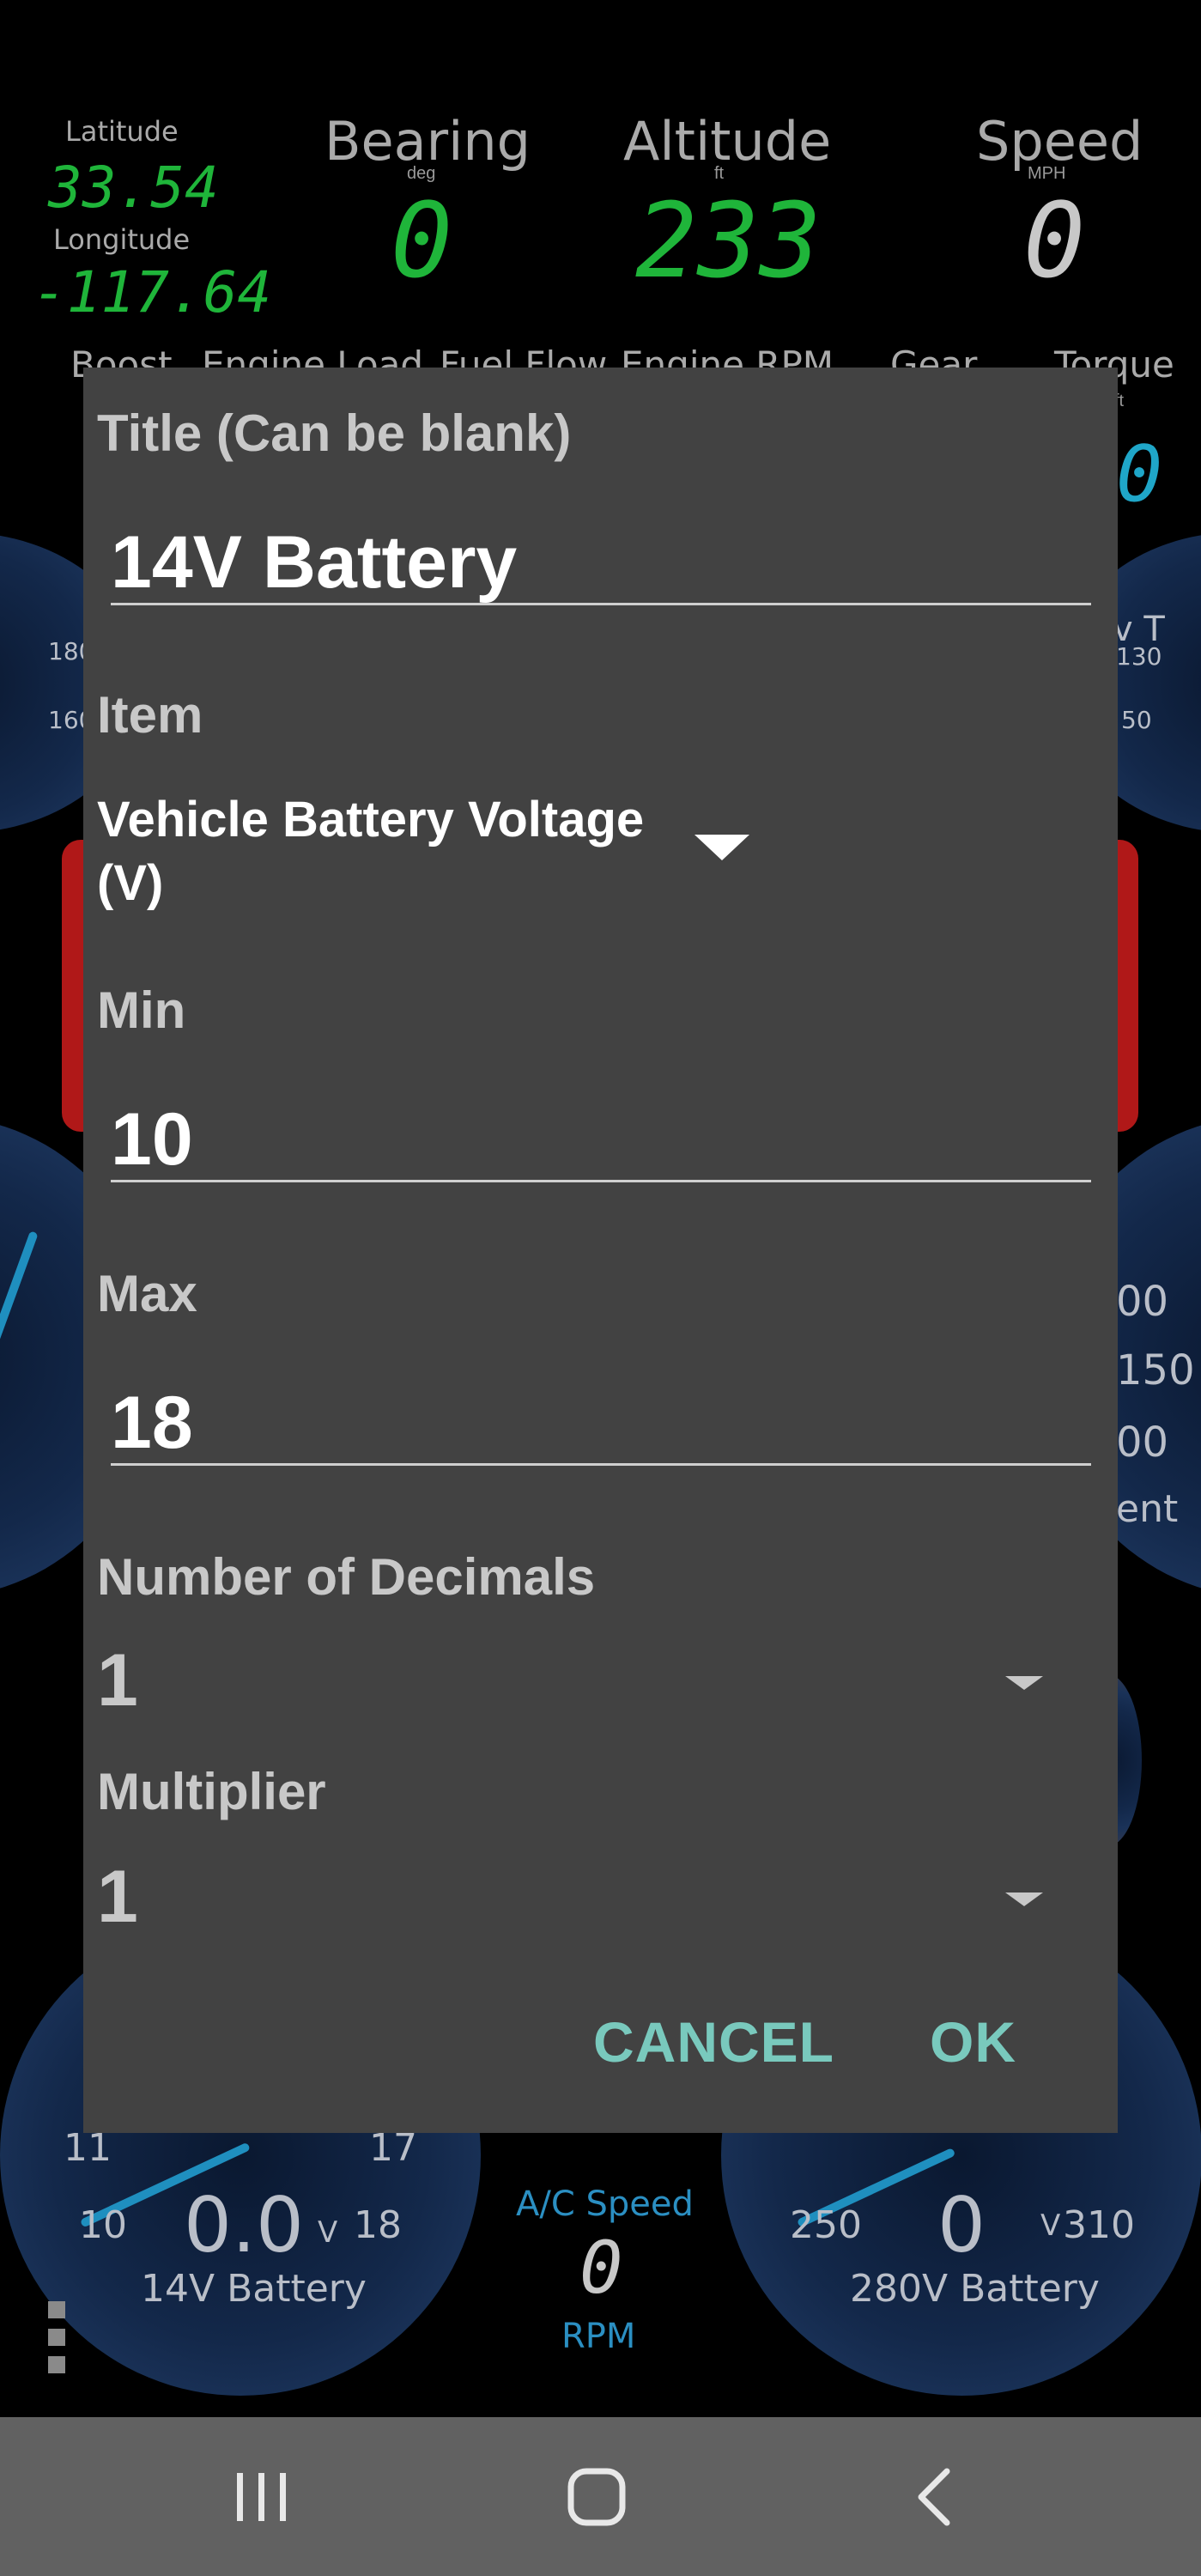  I want to click on battery280-tick: 310, so click(1099, 2225).